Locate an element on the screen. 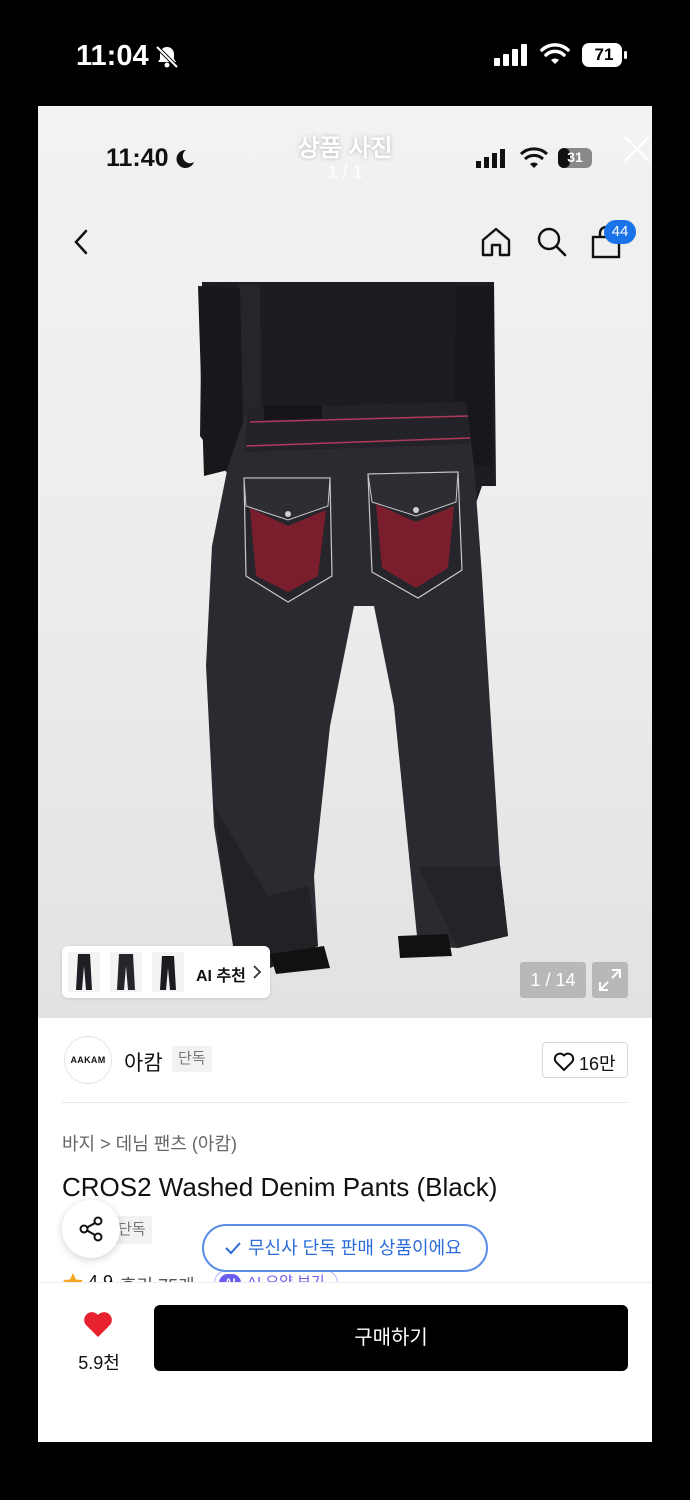 The width and height of the screenshot is (690, 1500). breadcrumb: 바지 > 데님 팬츠 (아캄) is located at coordinates (149, 1143).